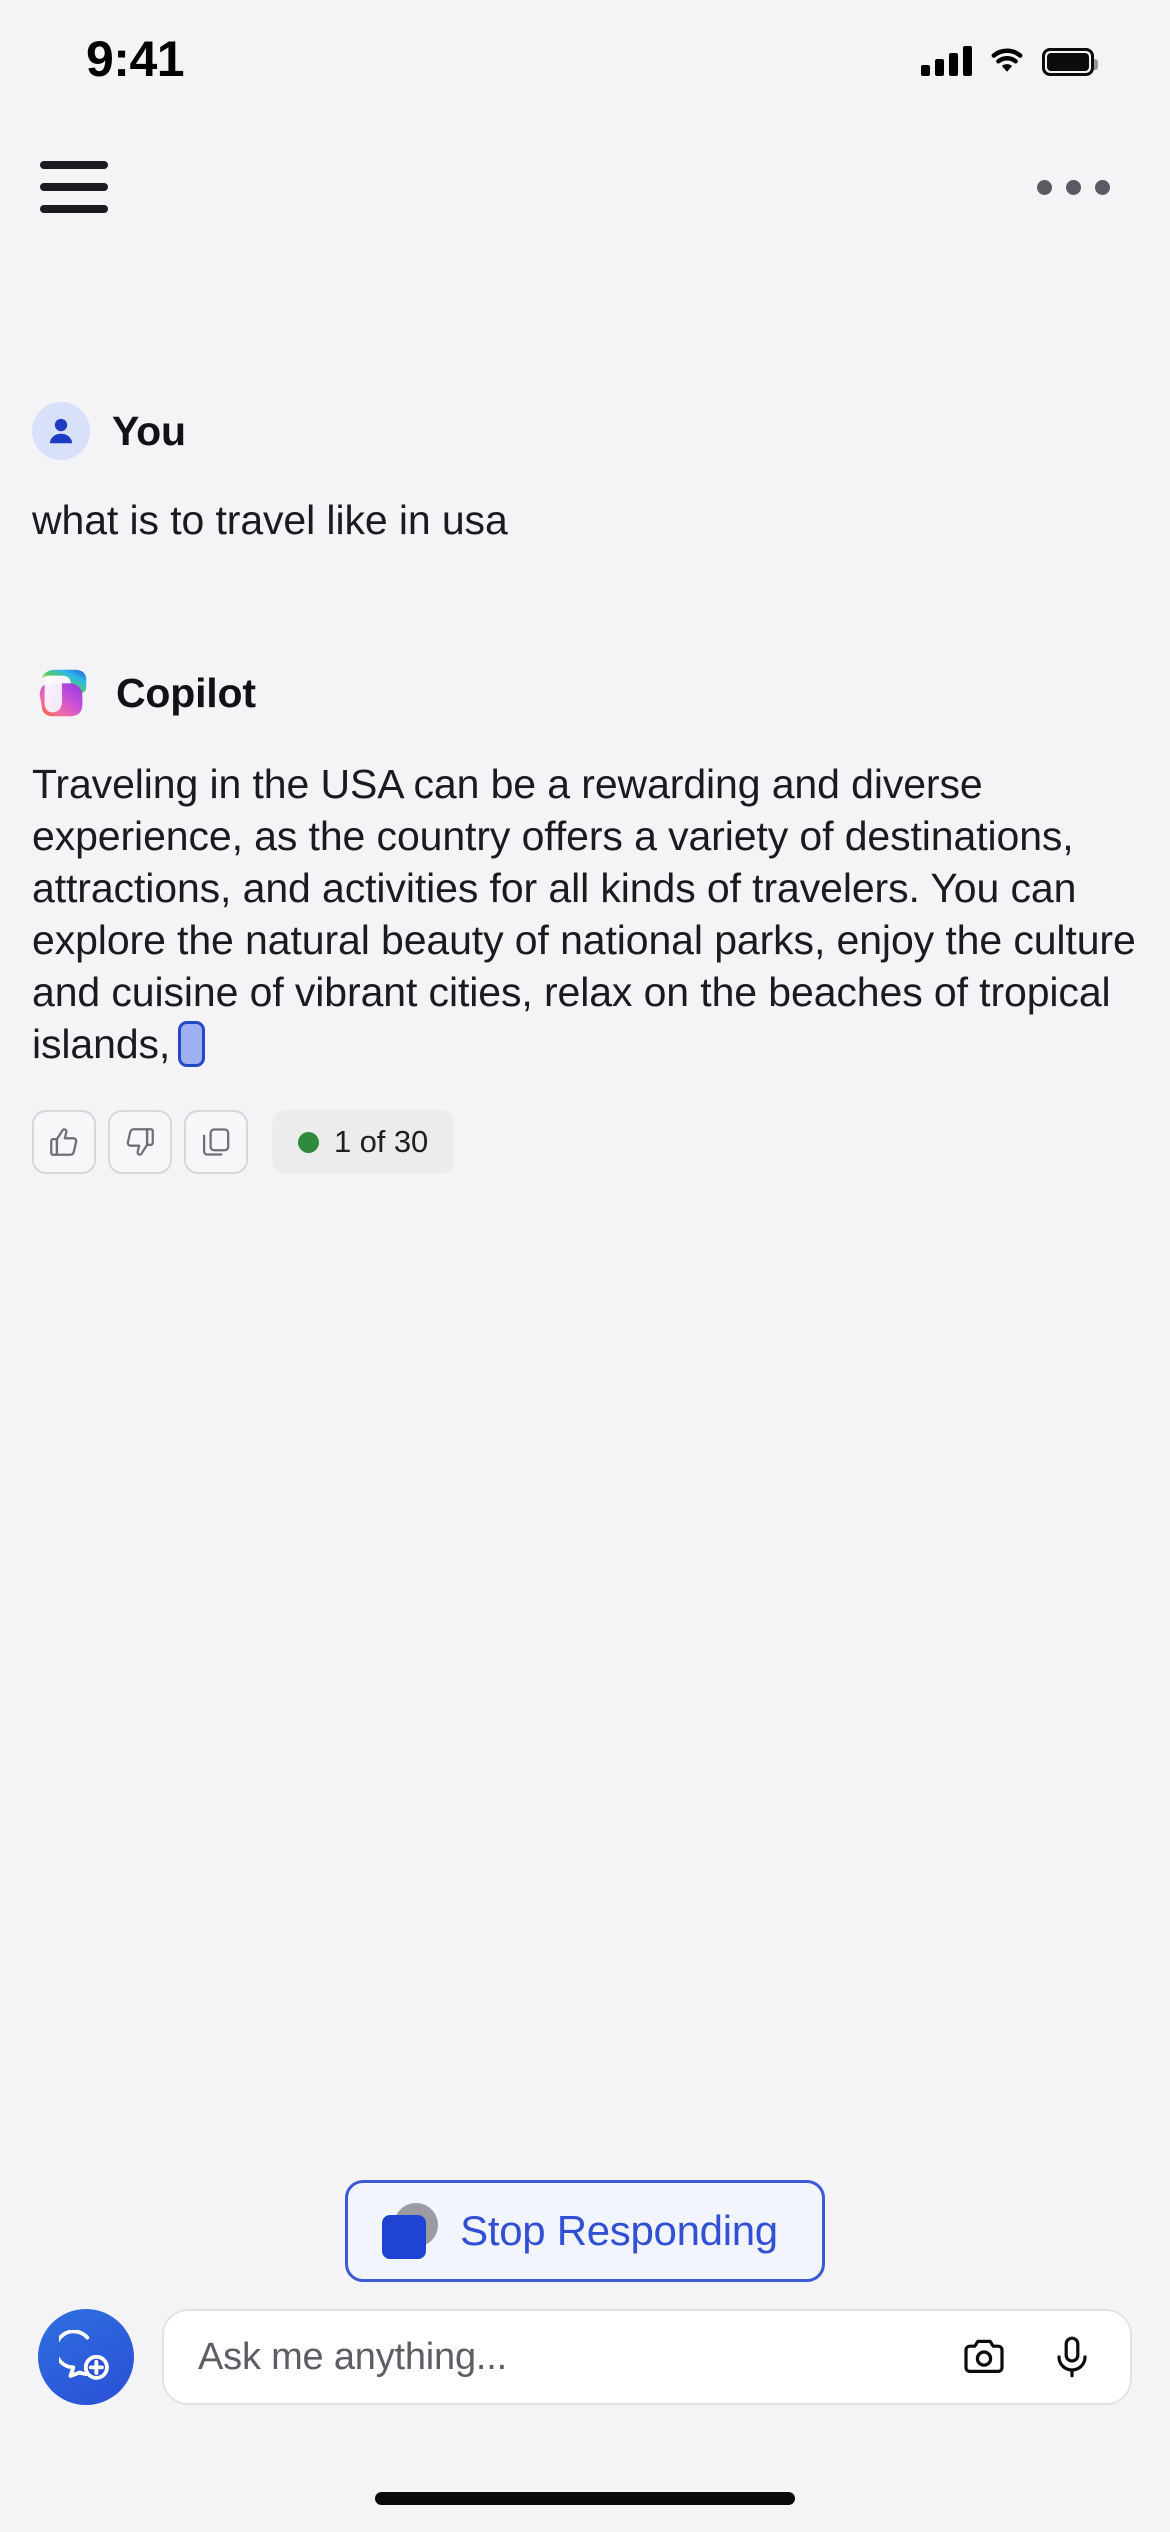  Describe the element at coordinates (619, 2230) in the screenshot. I see `stop-responding-label: Stop Responding` at that location.